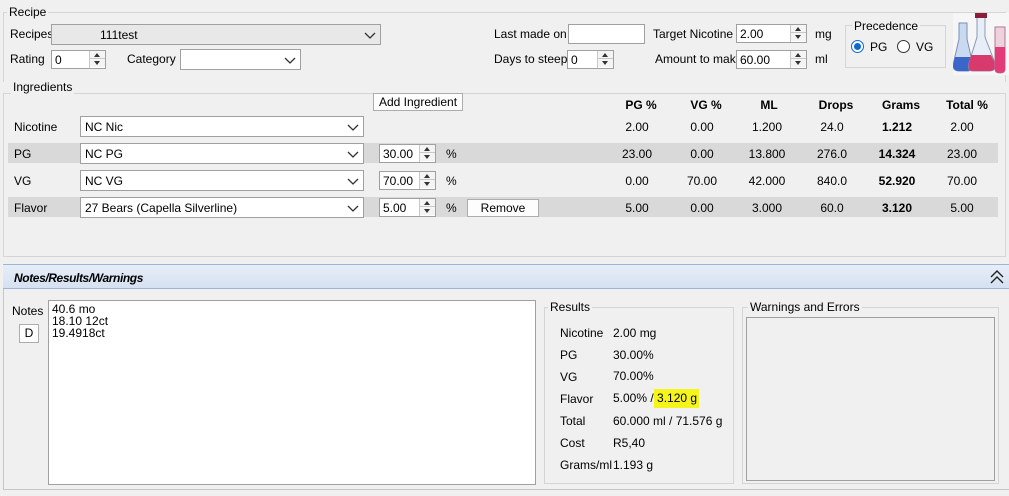 The image size is (1009, 496). Describe the element at coordinates (836, 105) in the screenshot. I see `column-header-drops: Drops` at that location.